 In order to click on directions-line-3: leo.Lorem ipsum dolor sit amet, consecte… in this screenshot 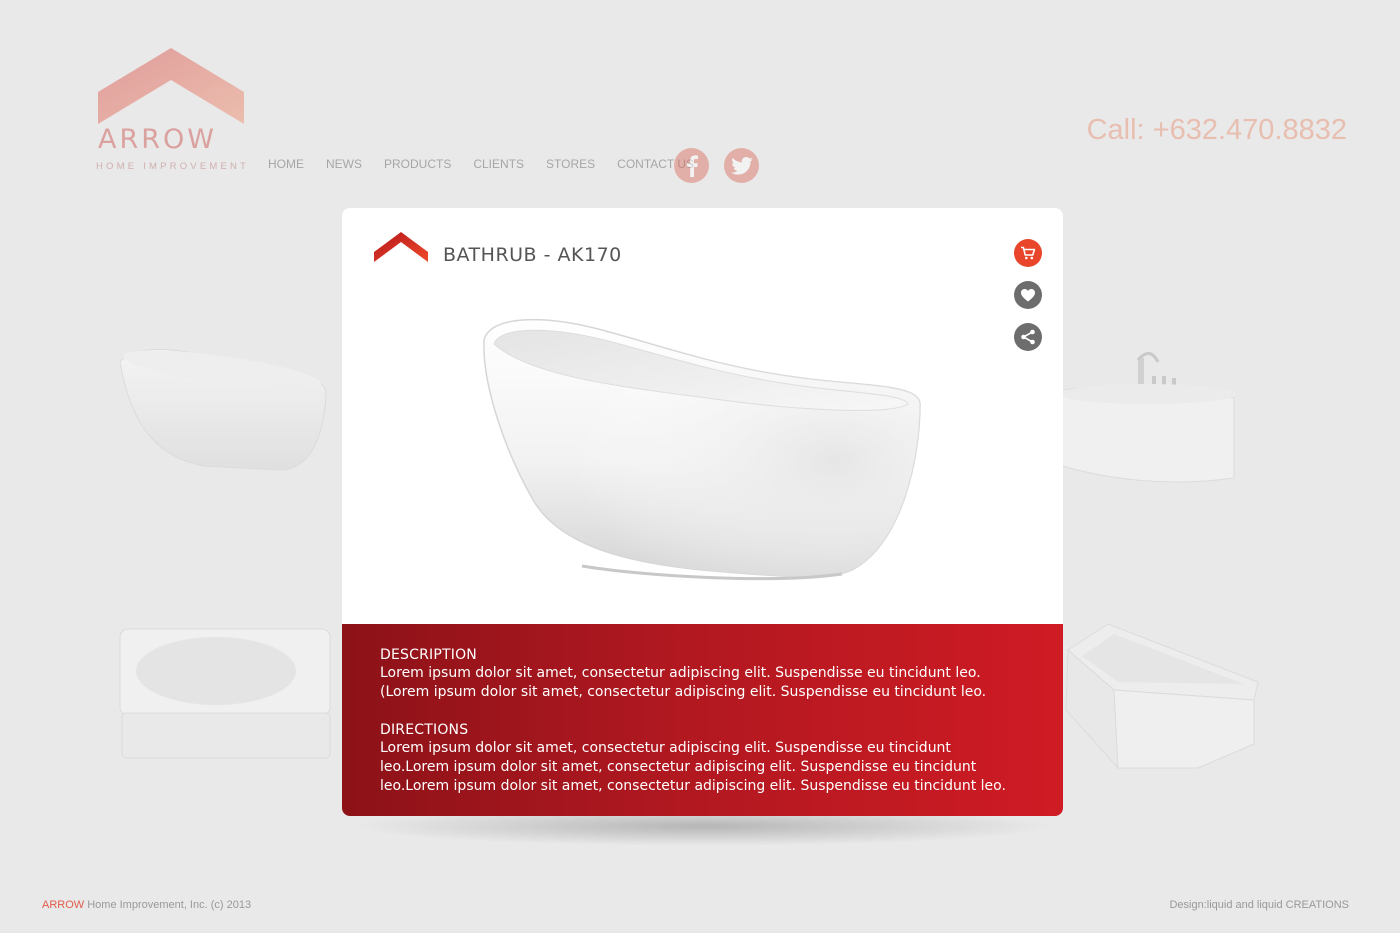, I will do `click(693, 786)`.